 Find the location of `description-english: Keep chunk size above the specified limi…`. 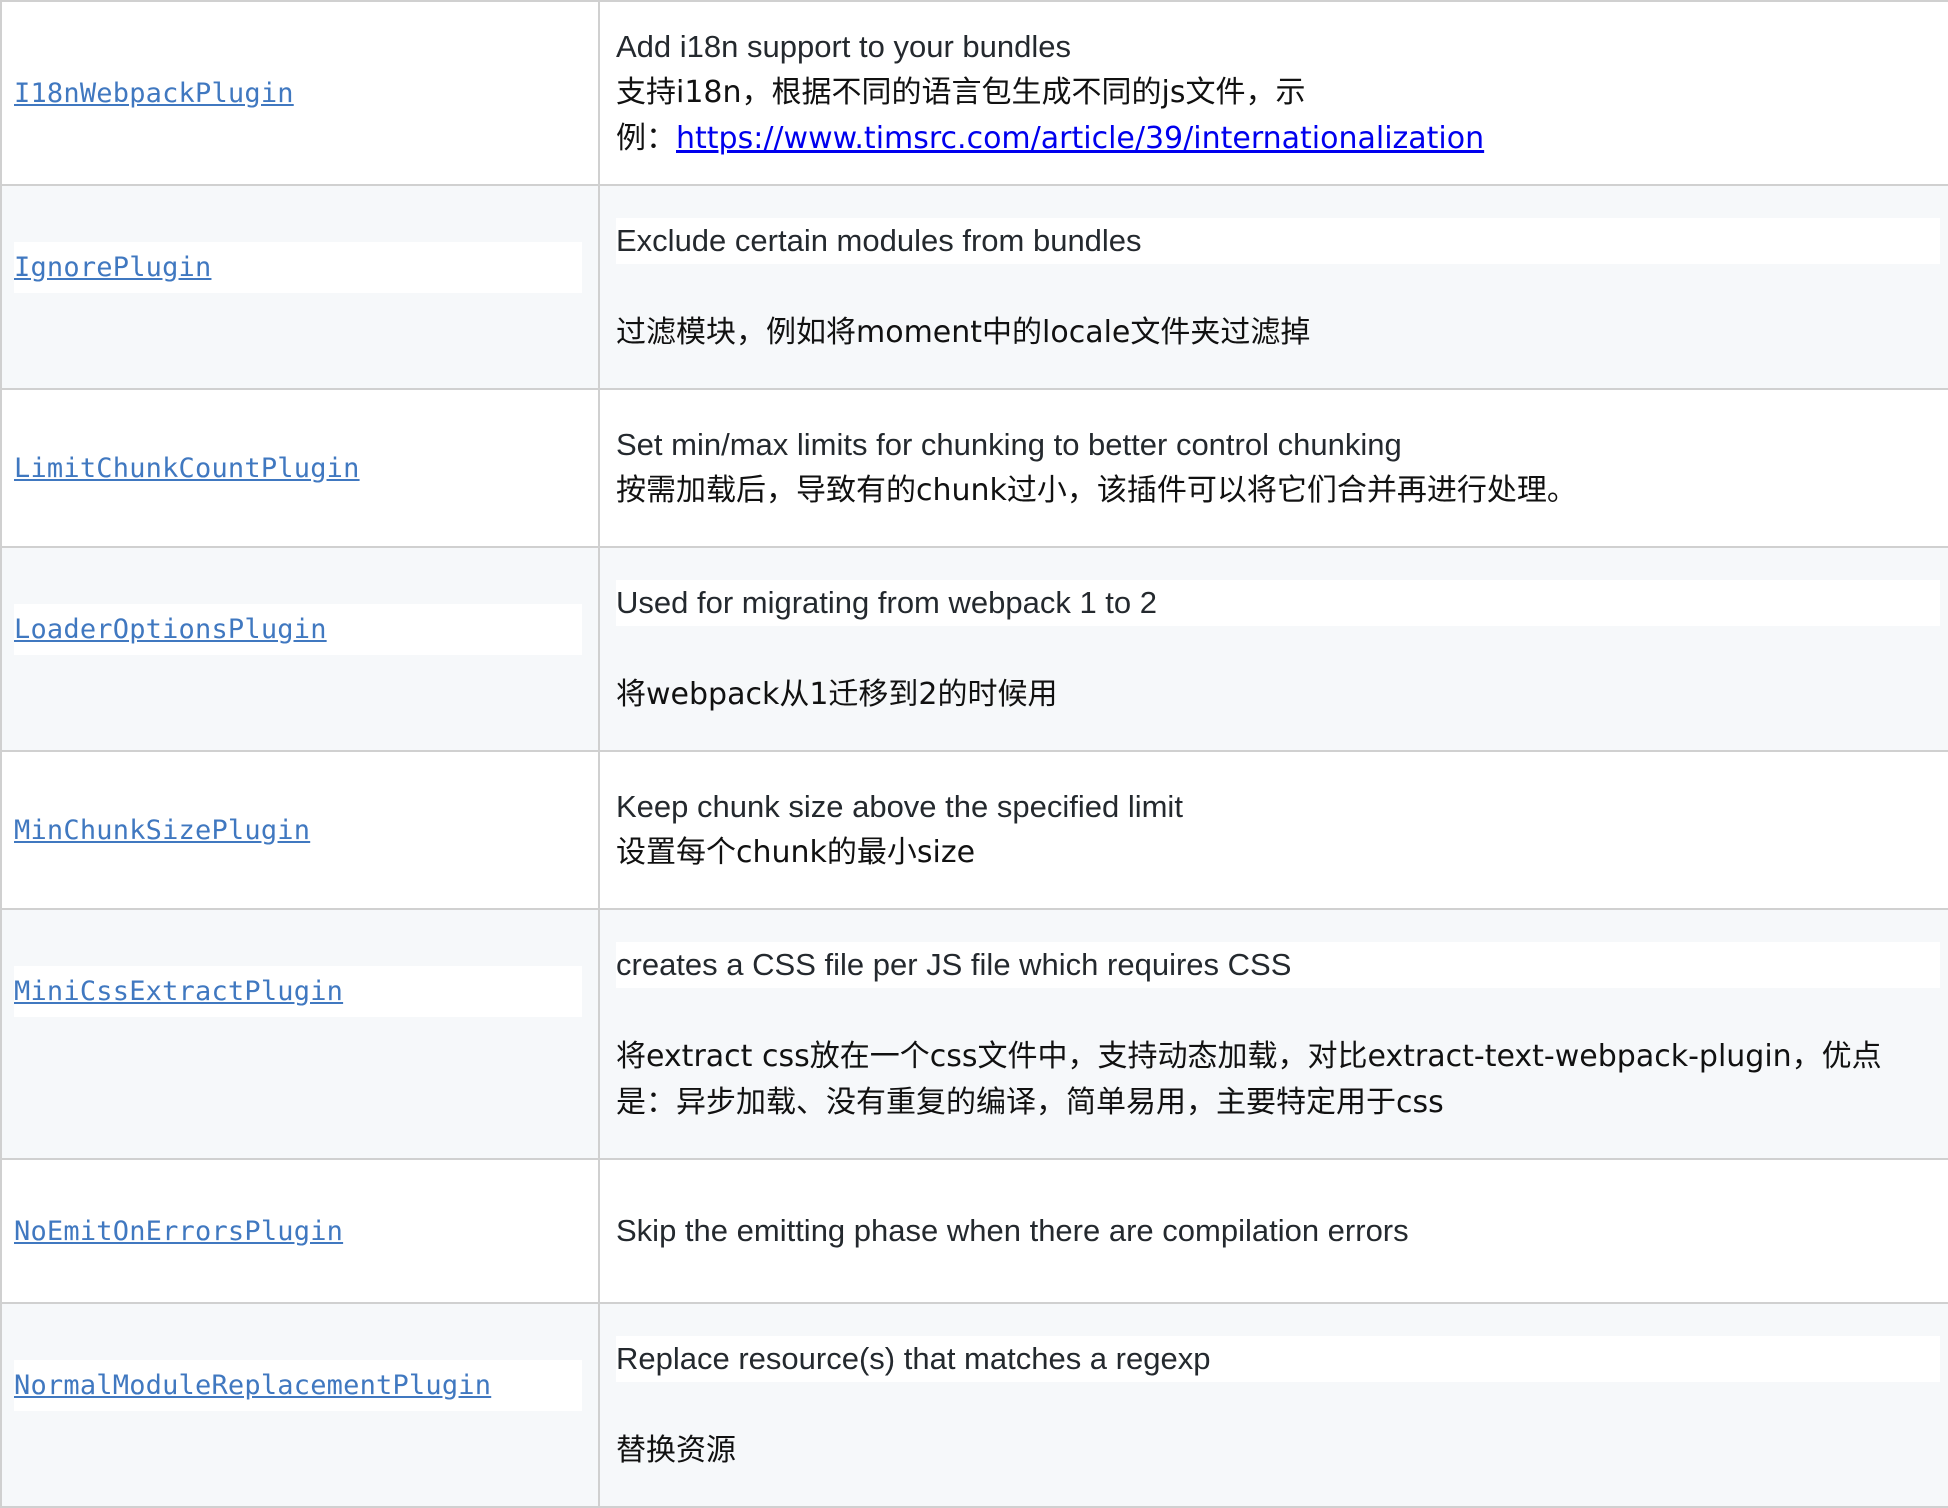

description-english: Keep chunk size above the specified limi… is located at coordinates (899, 806).